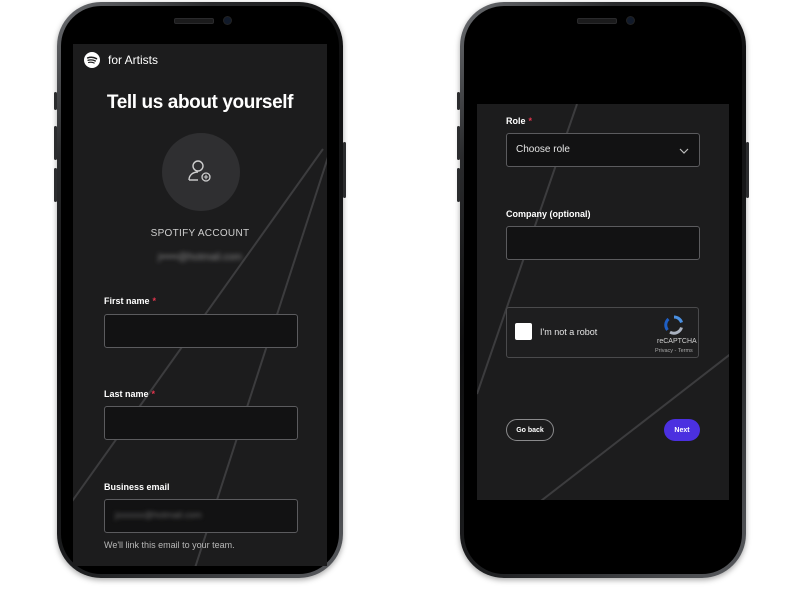 The image size is (800, 600). I want to click on account-email: j•••••@hotmail.com, so click(200, 257).